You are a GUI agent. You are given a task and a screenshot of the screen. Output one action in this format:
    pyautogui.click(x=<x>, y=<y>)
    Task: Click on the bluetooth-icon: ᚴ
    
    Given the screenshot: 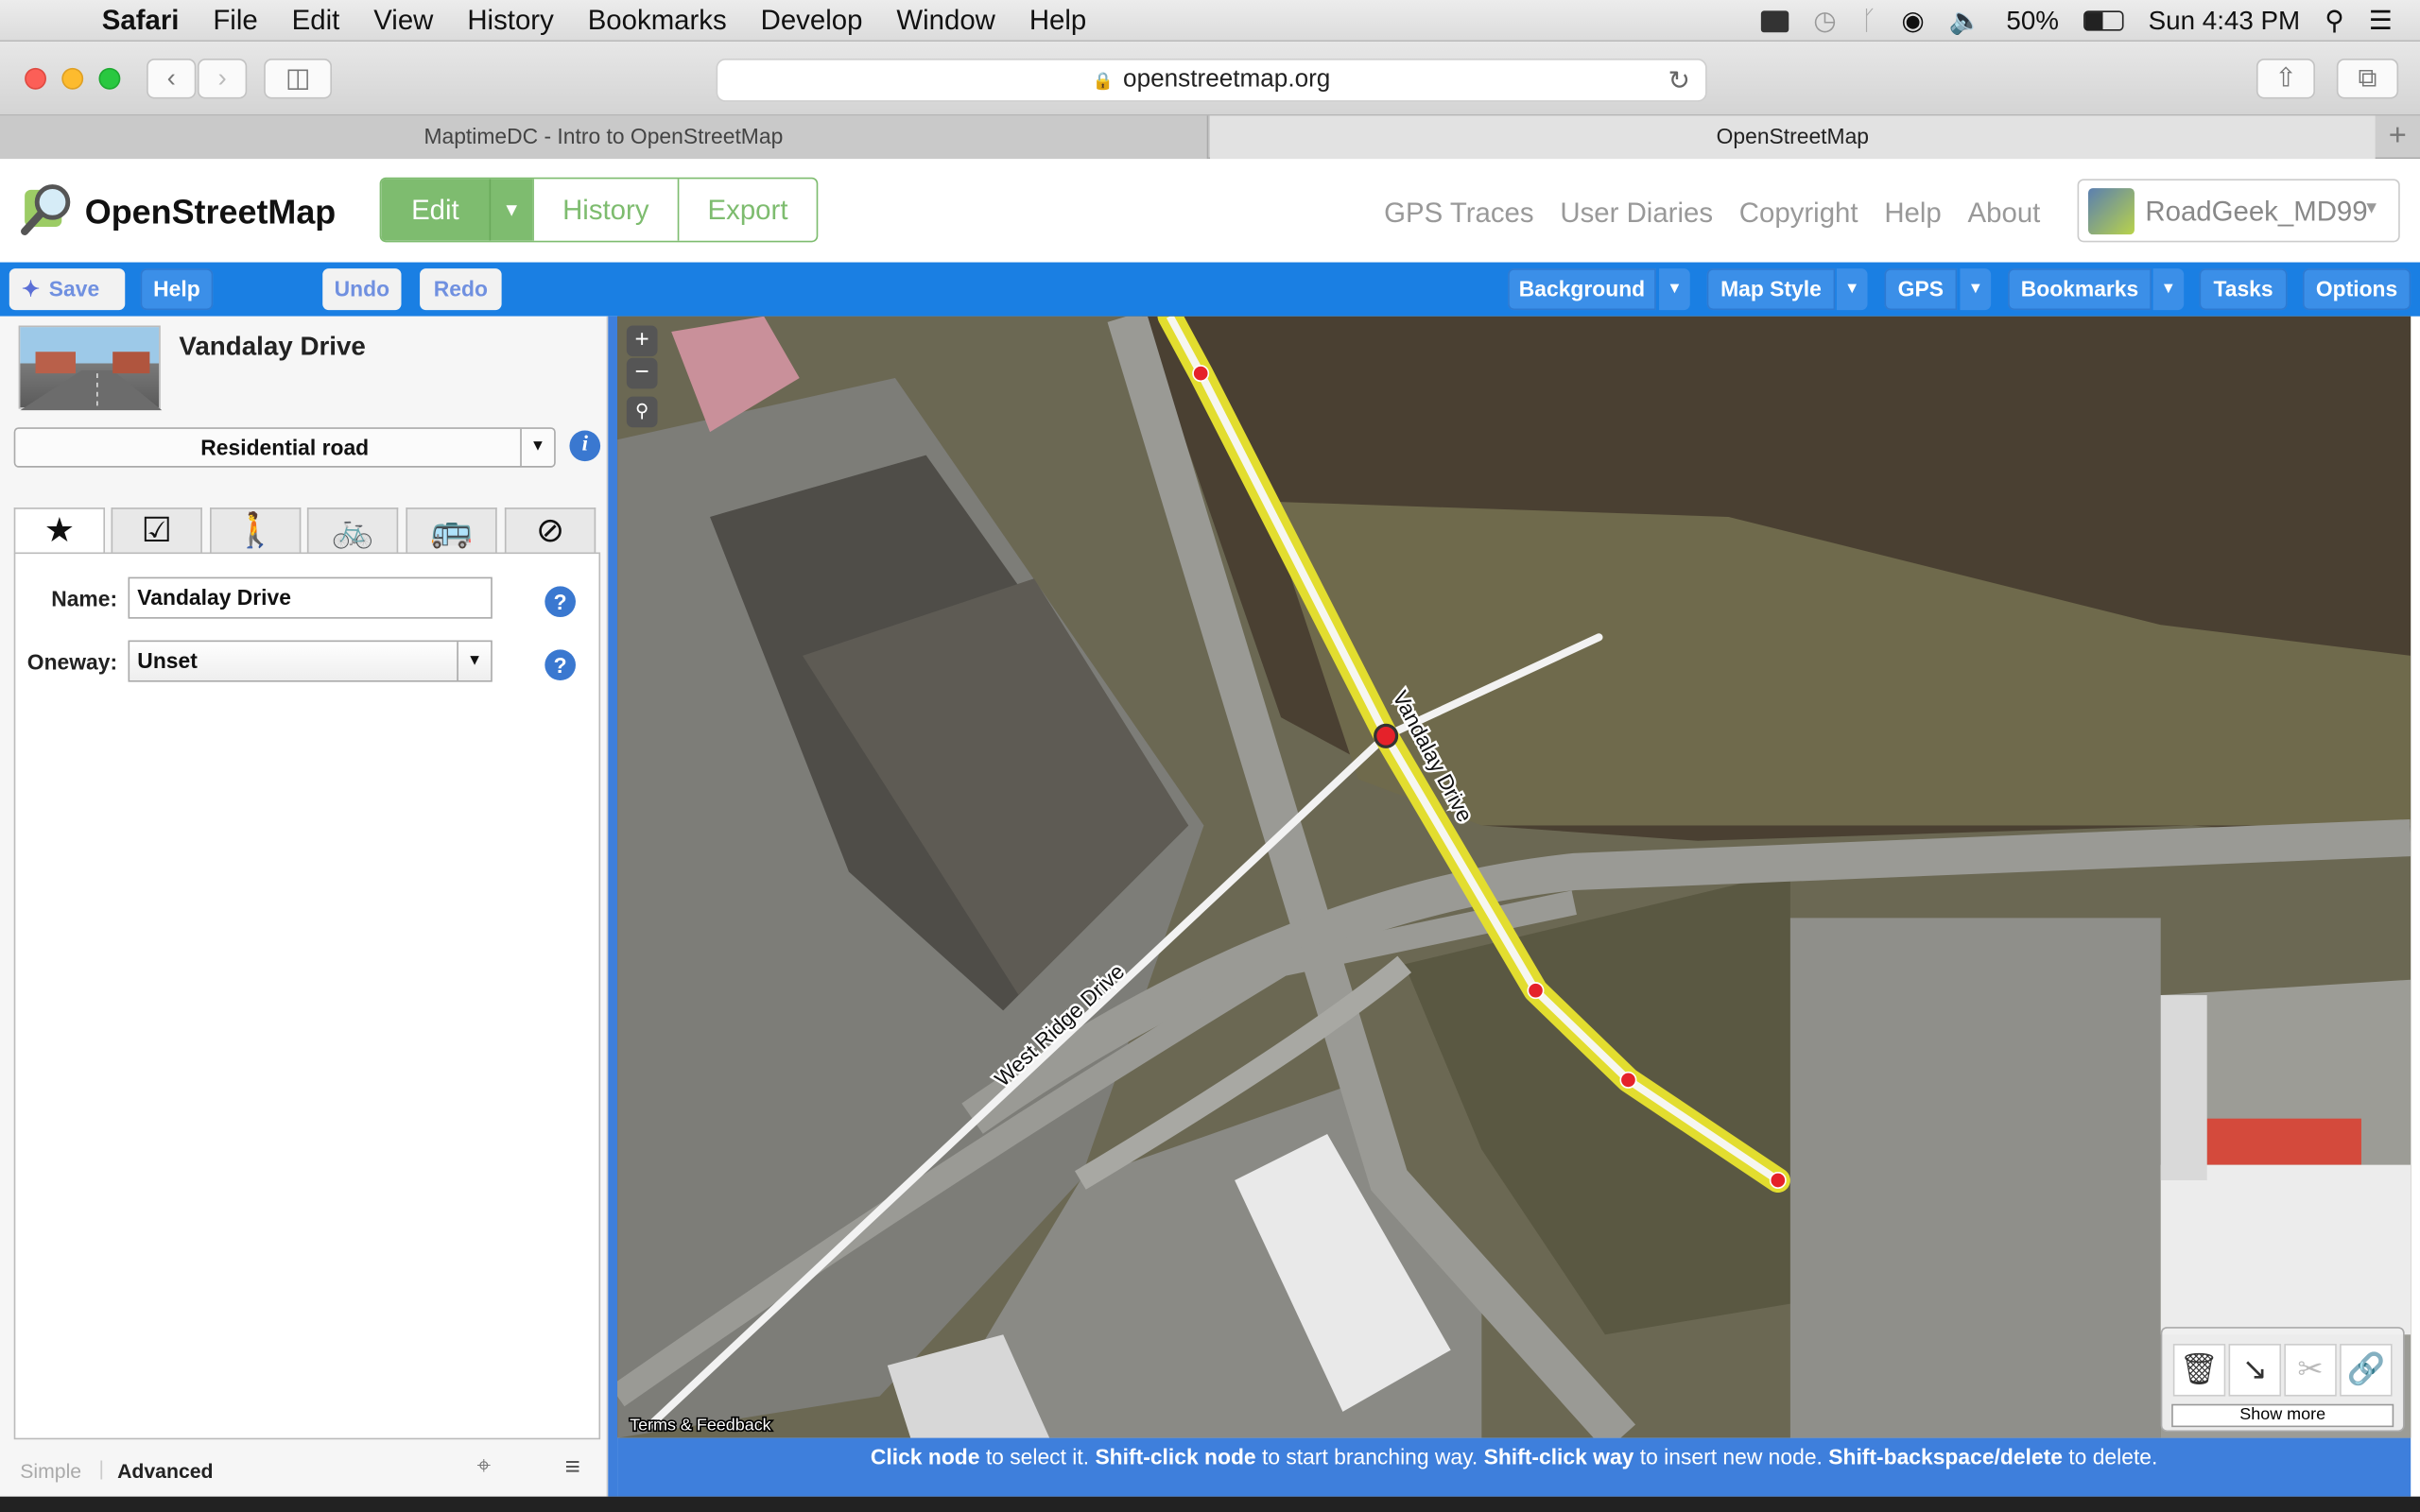 What is the action you would take?
    pyautogui.click(x=1869, y=21)
    